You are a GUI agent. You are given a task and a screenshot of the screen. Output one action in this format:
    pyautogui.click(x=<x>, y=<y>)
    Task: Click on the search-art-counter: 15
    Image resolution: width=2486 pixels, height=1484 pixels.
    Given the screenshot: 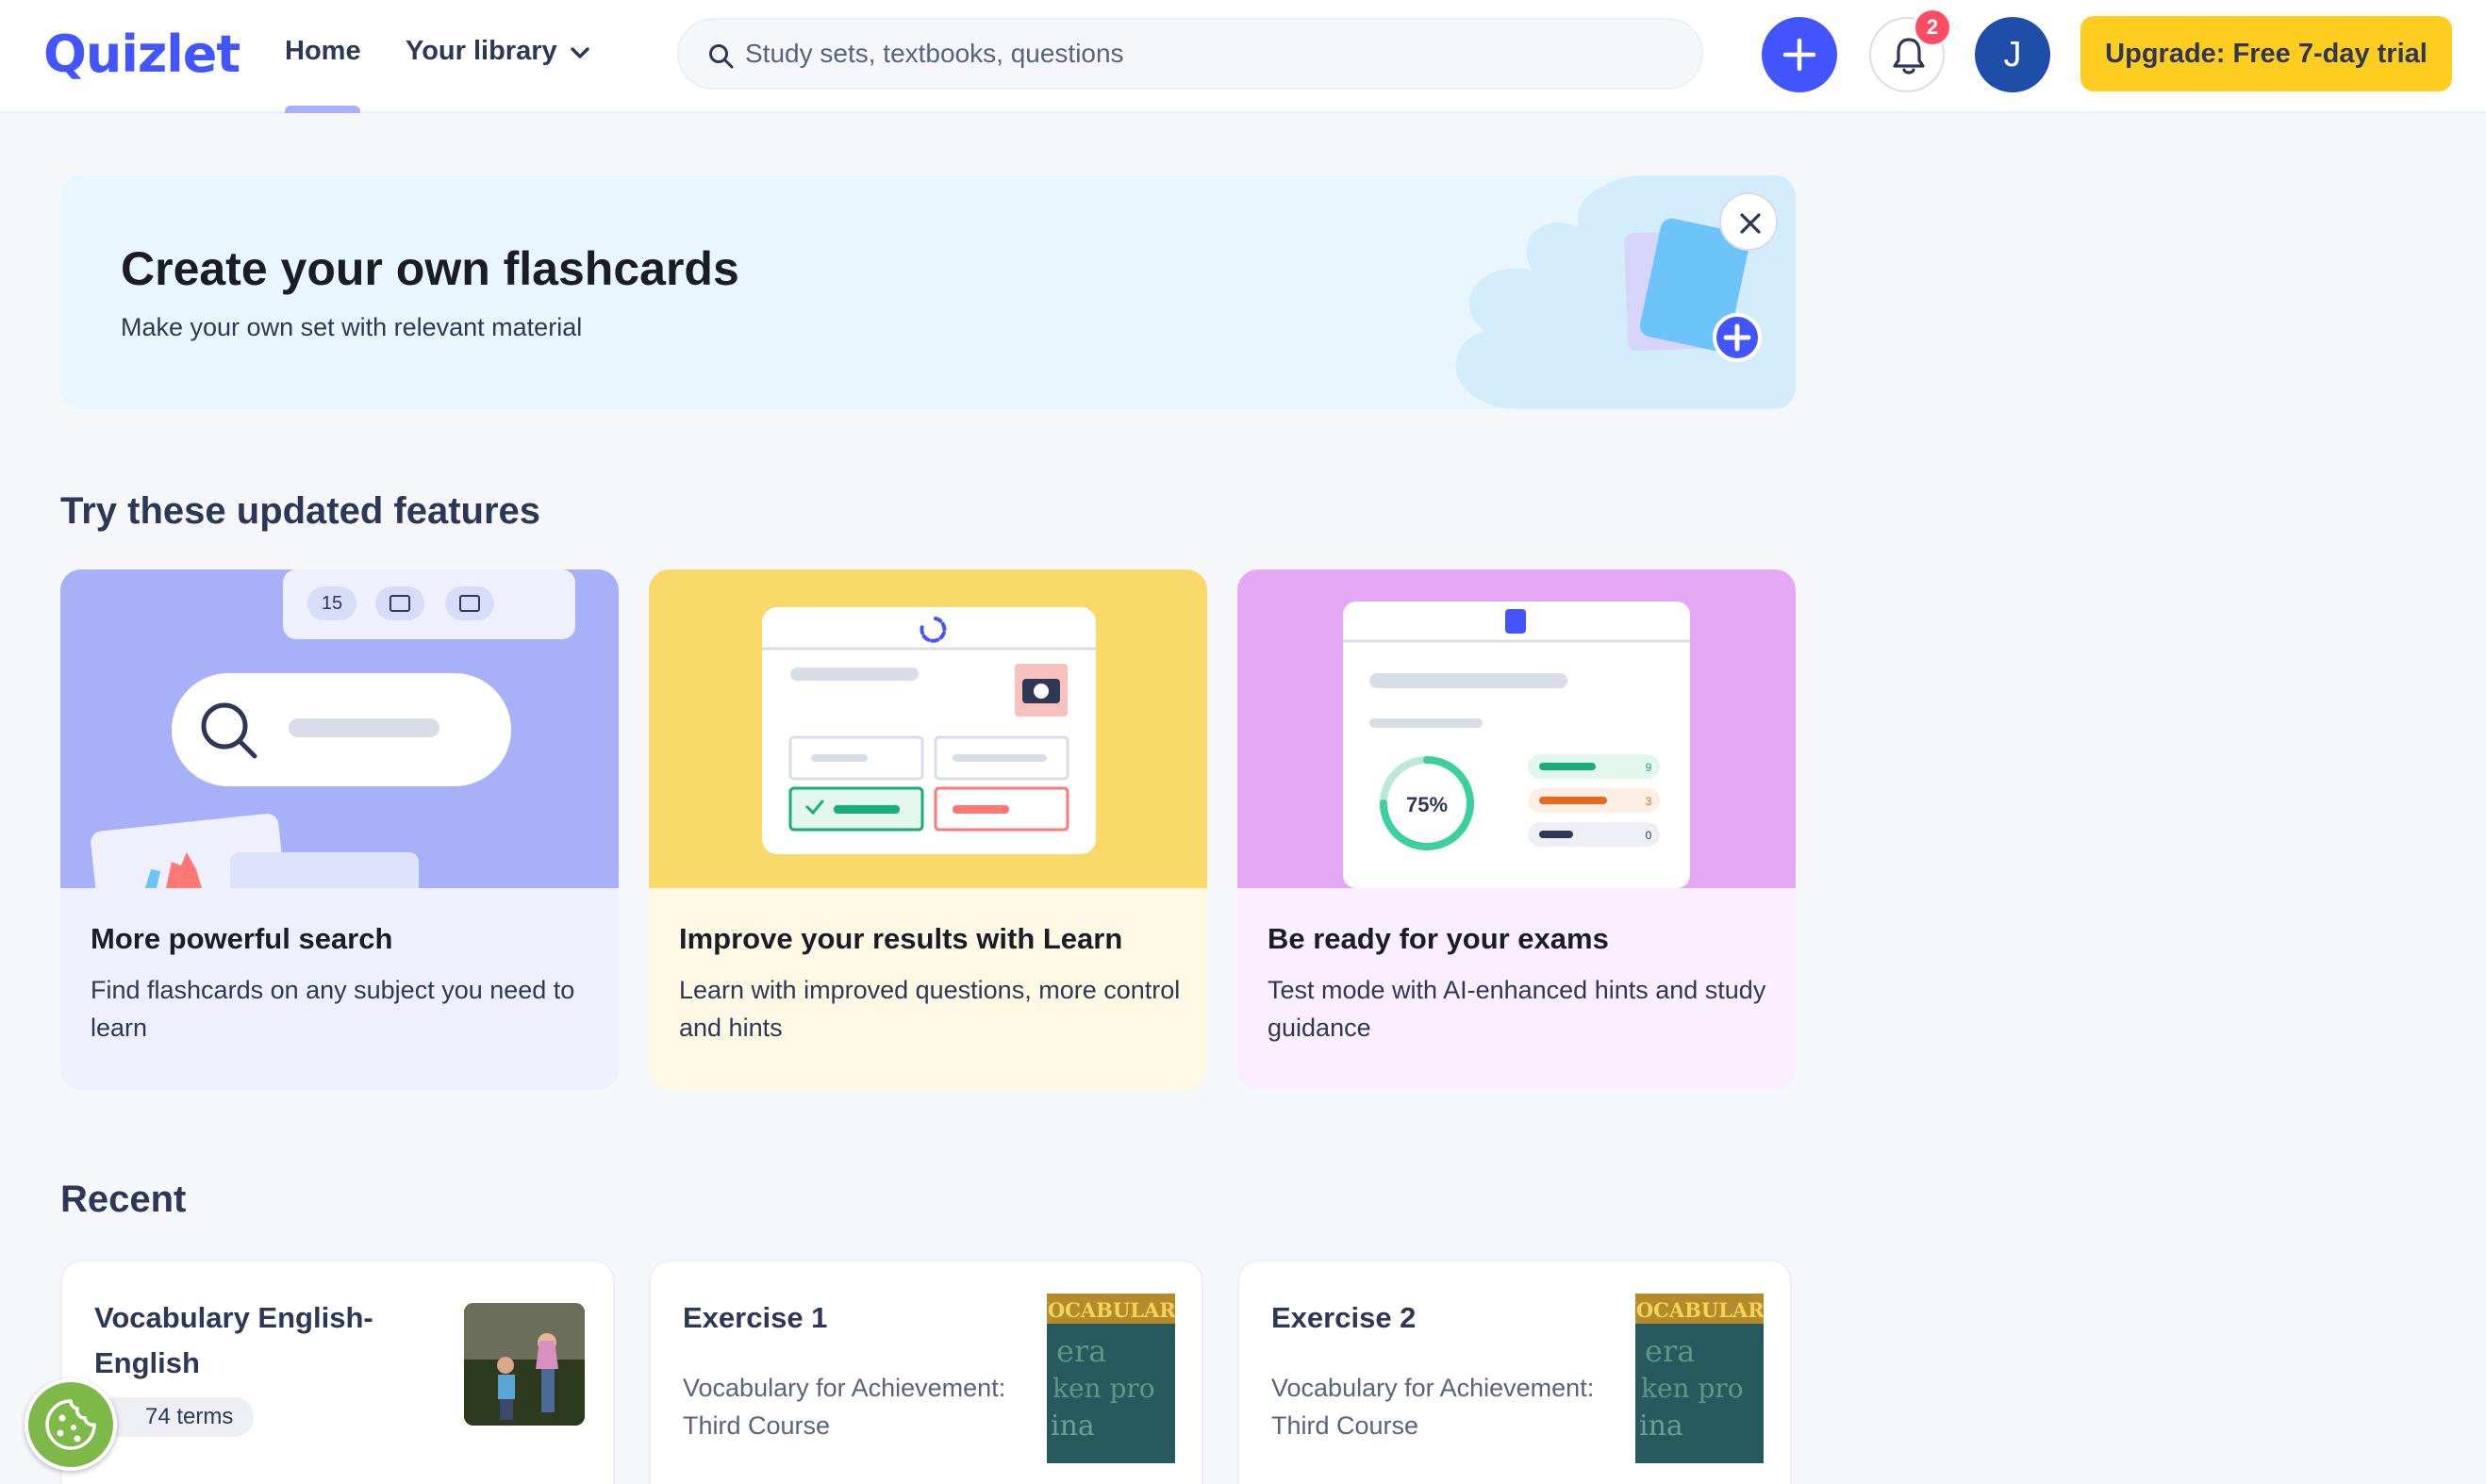 What is the action you would take?
    pyautogui.click(x=332, y=604)
    